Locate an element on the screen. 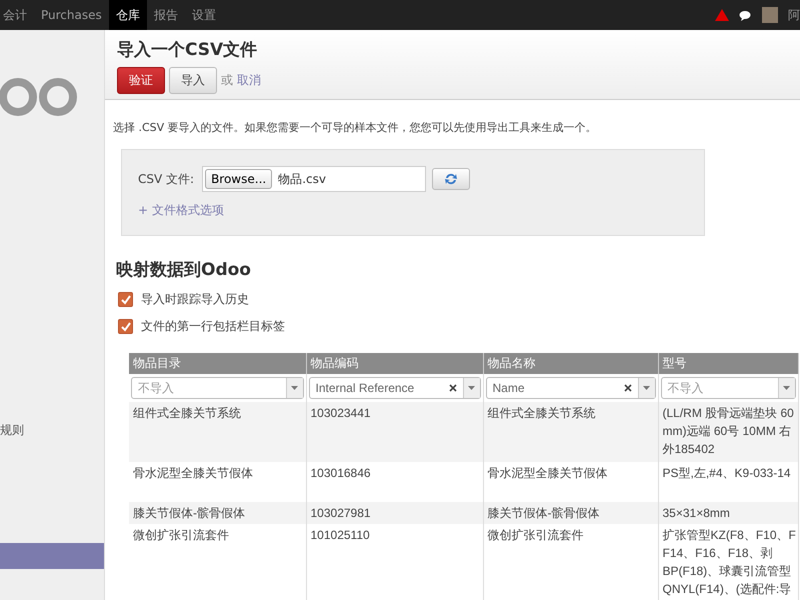 The height and width of the screenshot is (600, 800). column-header: 物品目录 is located at coordinates (217, 363).